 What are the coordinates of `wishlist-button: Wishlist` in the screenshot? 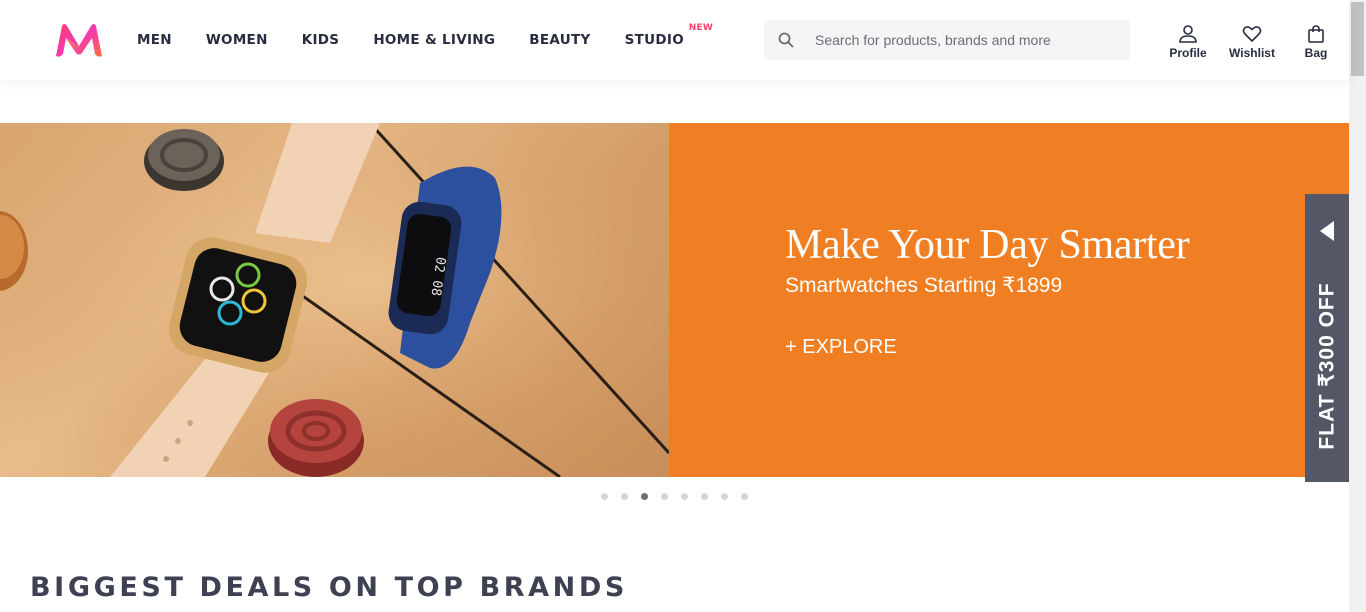 It's located at (1252, 40).